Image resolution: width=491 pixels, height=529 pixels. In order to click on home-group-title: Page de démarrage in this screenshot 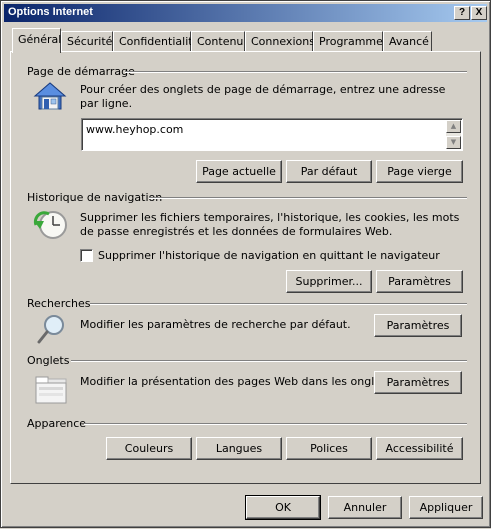, I will do `click(81, 71)`.